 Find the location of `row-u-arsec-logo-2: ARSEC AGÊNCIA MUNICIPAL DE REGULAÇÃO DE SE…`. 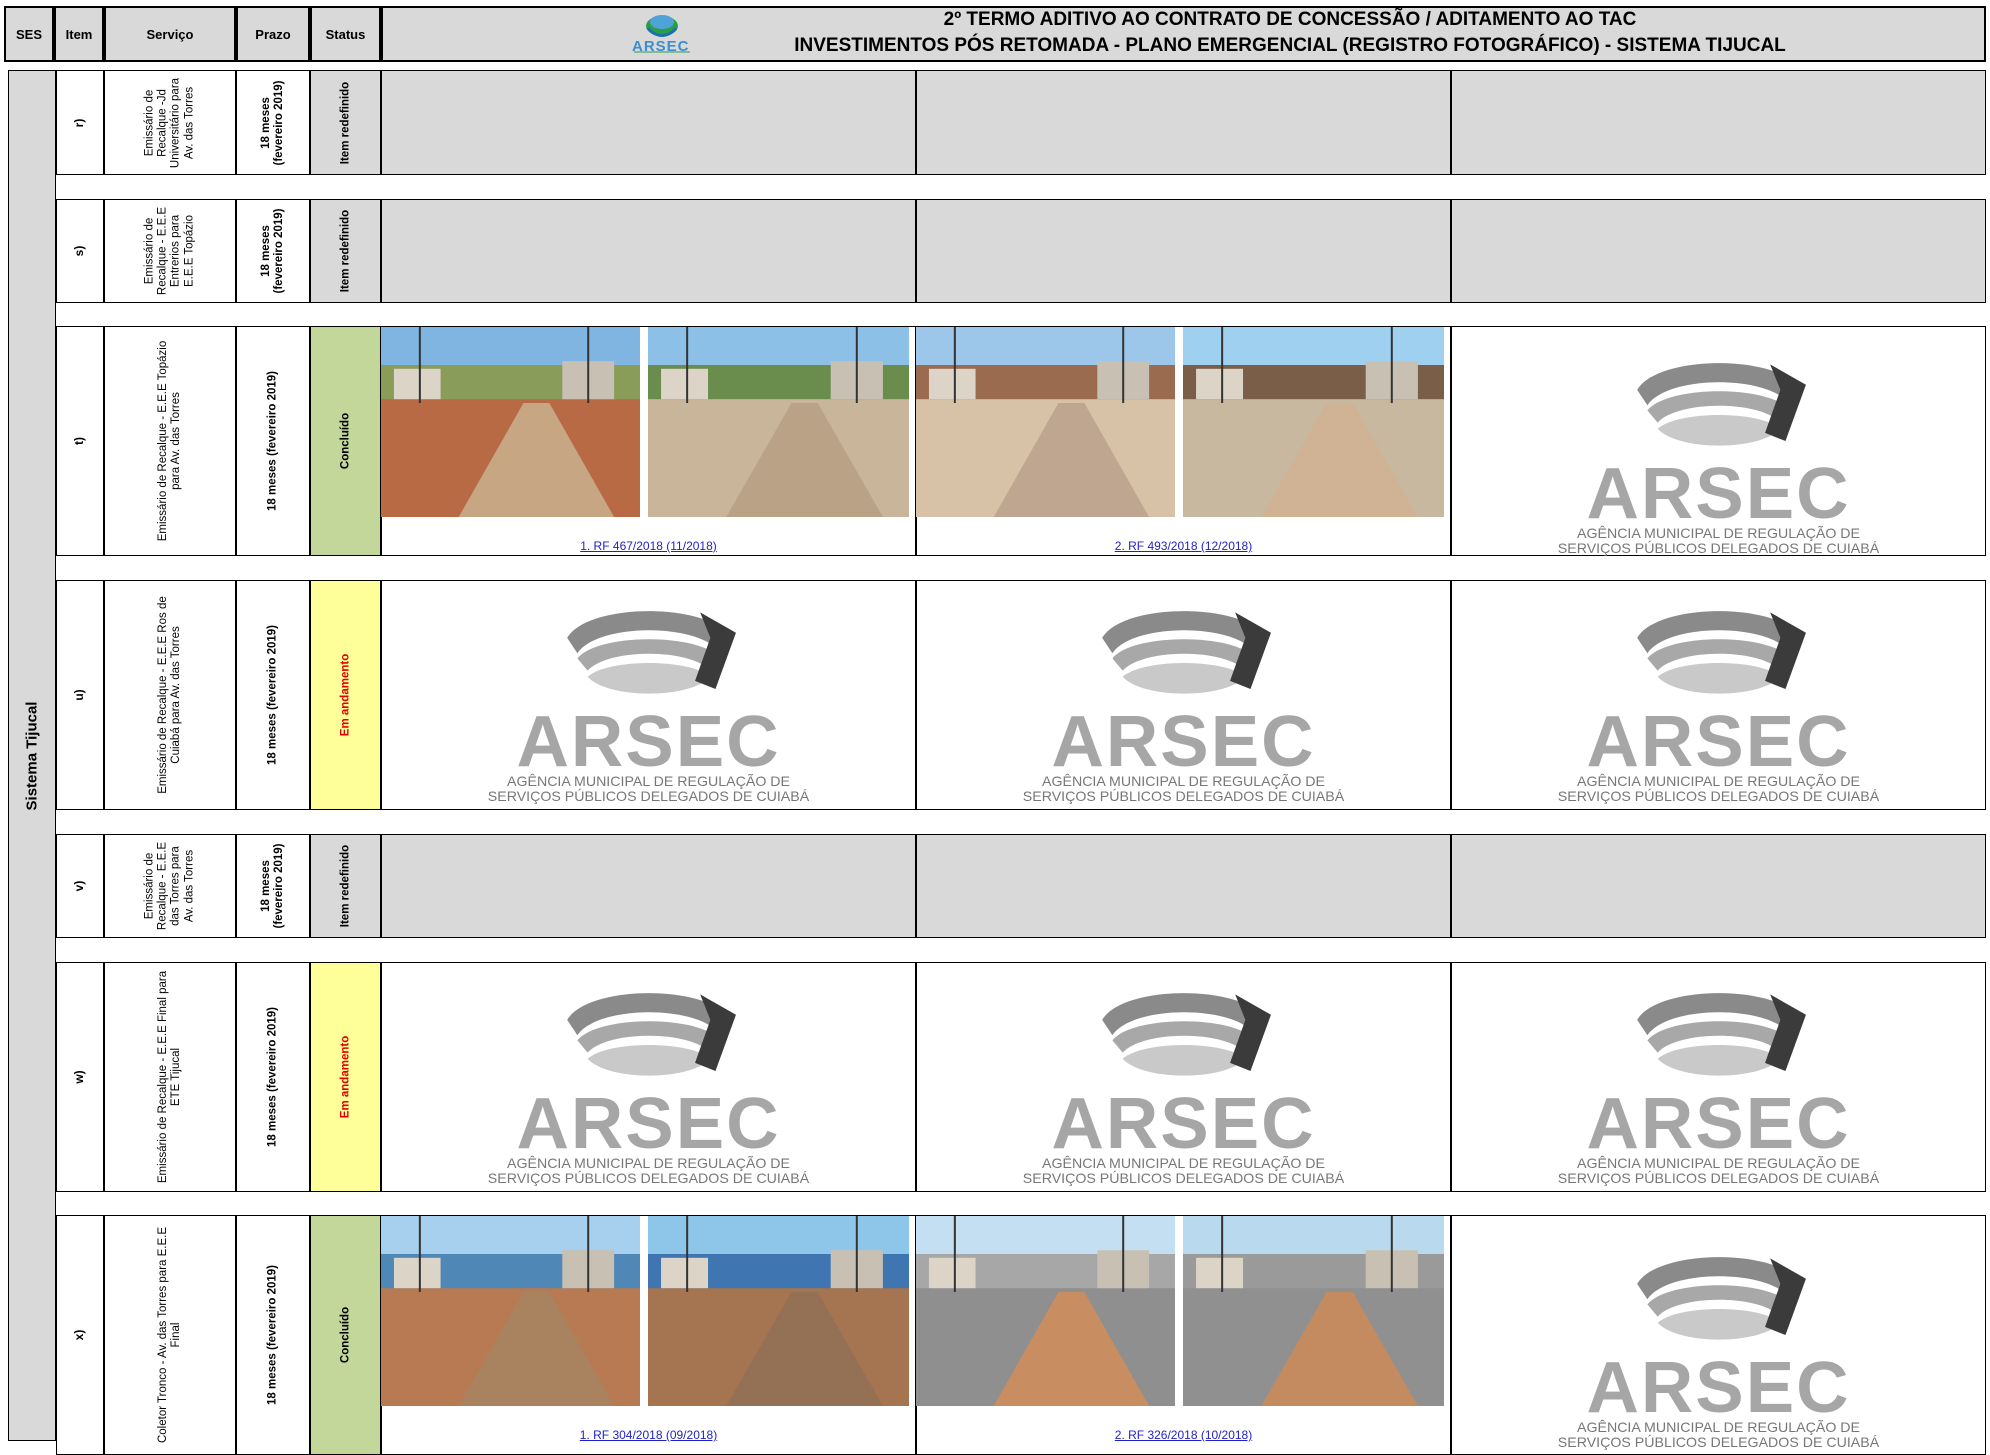

row-u-arsec-logo-2: ARSEC AGÊNCIA MUNICIPAL DE REGULAÇÃO DE SE… is located at coordinates (1184, 701).